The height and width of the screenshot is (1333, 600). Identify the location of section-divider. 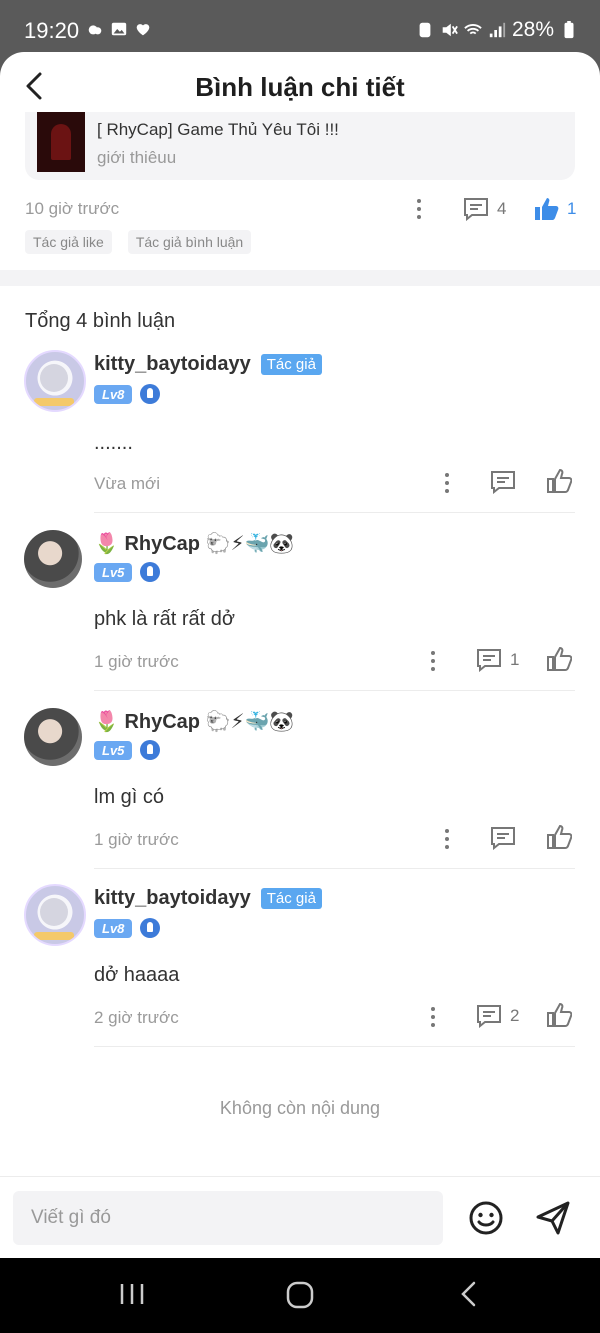
(300, 278).